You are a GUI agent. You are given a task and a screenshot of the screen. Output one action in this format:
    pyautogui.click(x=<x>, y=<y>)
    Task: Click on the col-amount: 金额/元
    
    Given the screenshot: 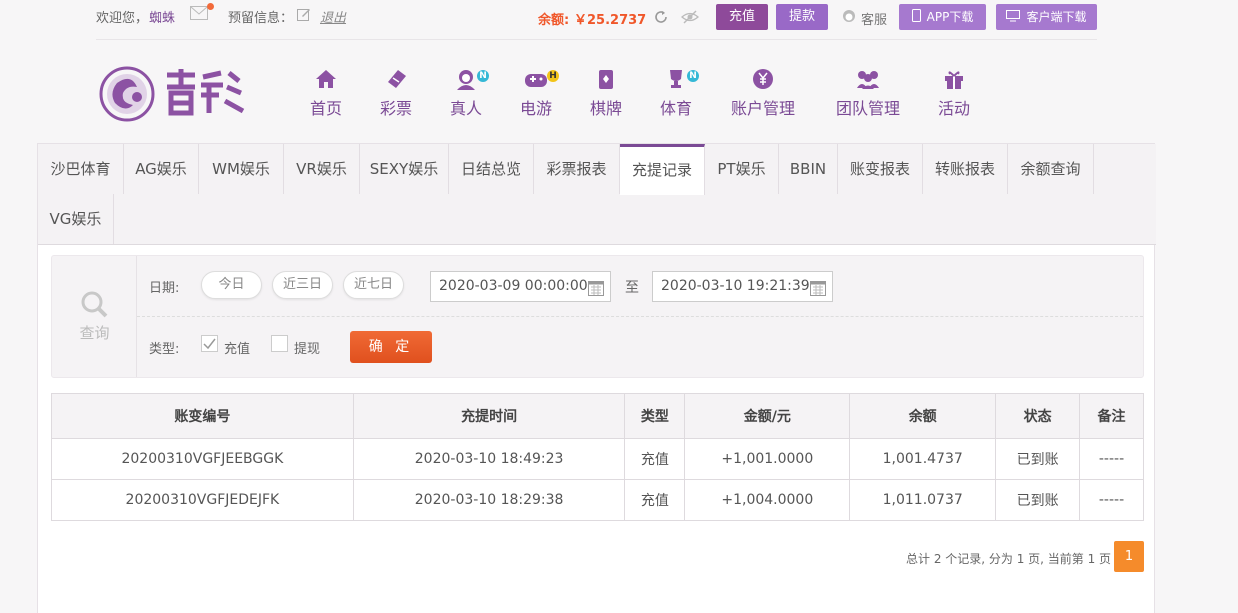 What is the action you would take?
    pyautogui.click(x=767, y=416)
    